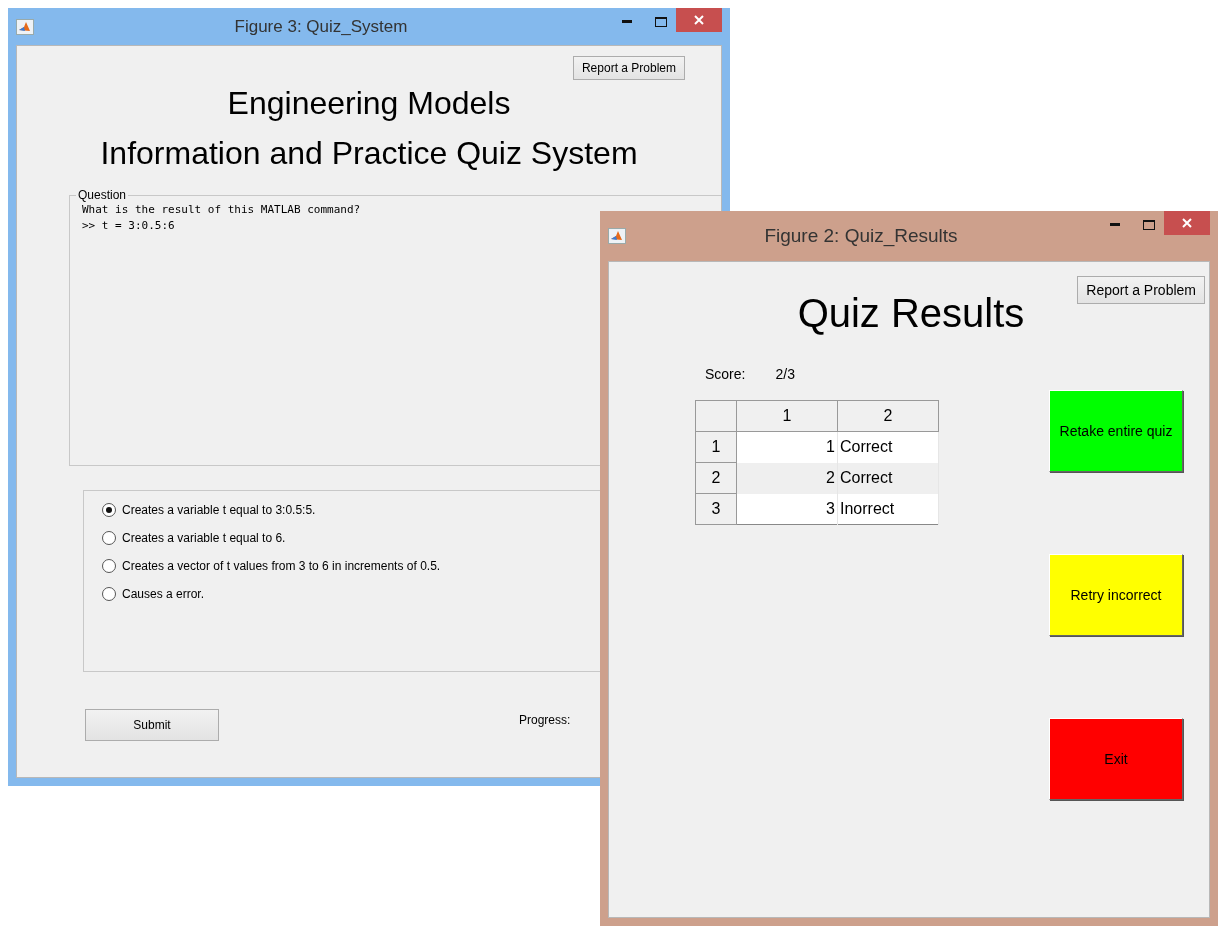  Describe the element at coordinates (209, 510) in the screenshot. I see `answer-option: Creates a variable t equal to 3:0.5:5.` at that location.